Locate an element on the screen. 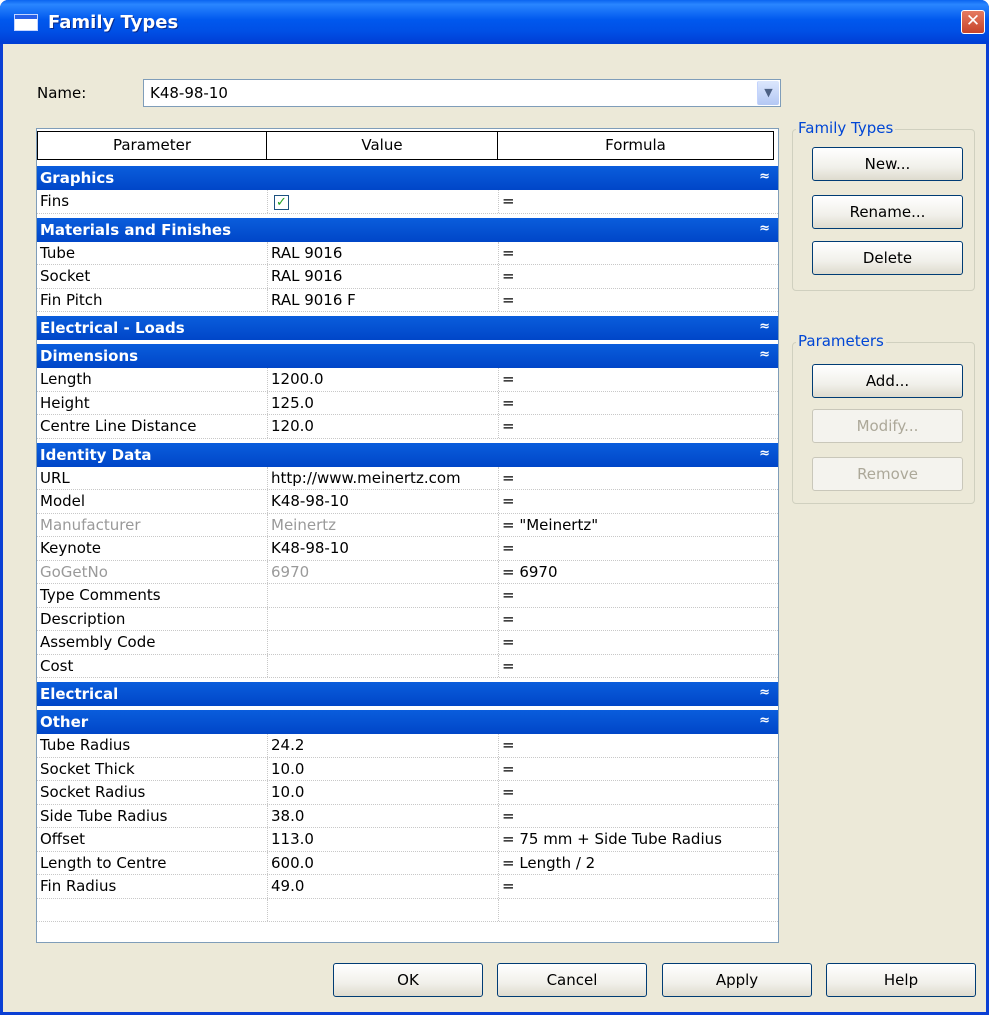 Image resolution: width=989 pixels, height=1015 pixels. apply-button: Apply is located at coordinates (737, 980).